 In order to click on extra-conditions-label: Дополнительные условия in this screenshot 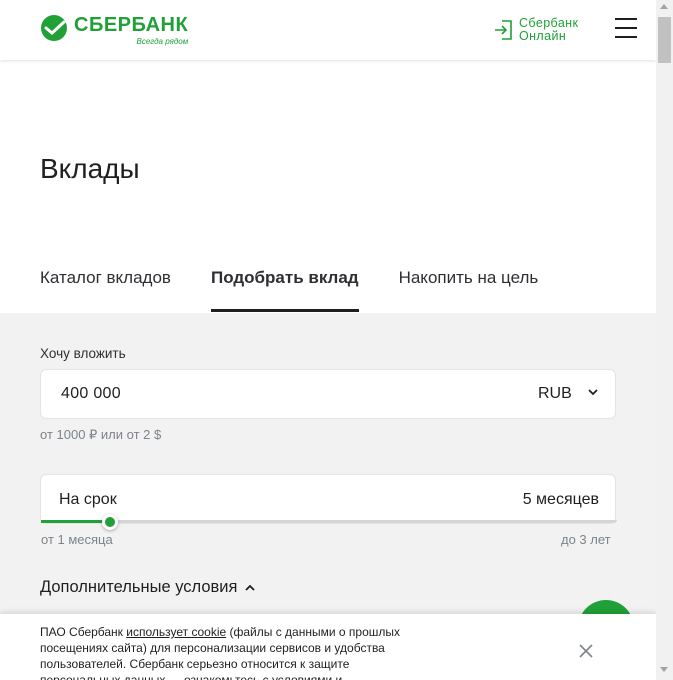, I will do `click(139, 587)`.